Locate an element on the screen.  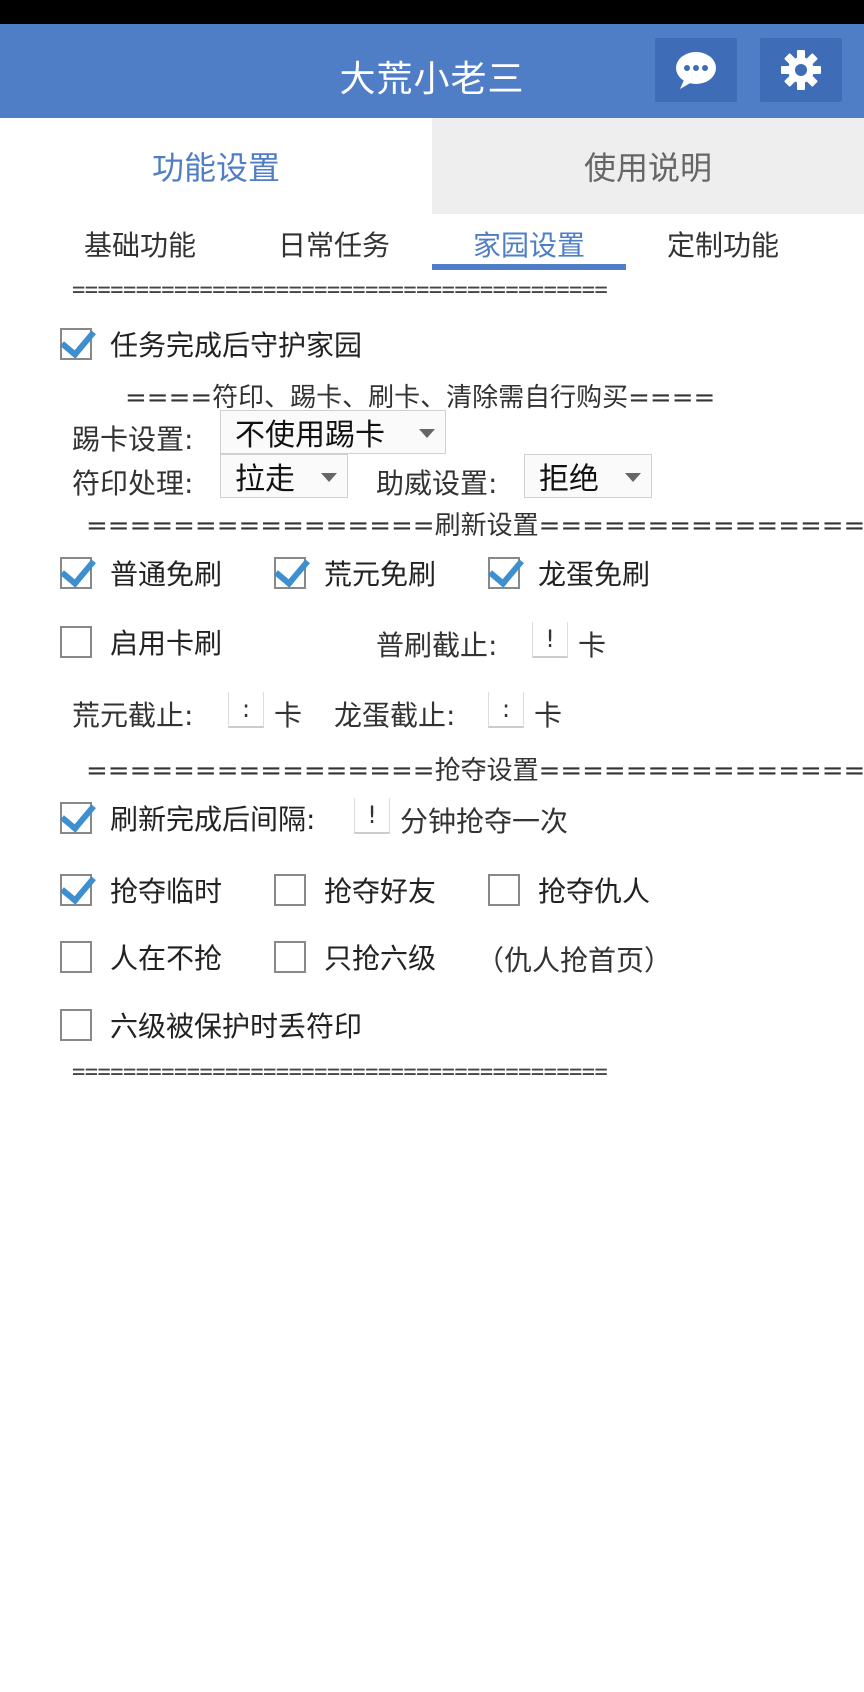
kick-label: 踢卡设置: is located at coordinates (133, 439).